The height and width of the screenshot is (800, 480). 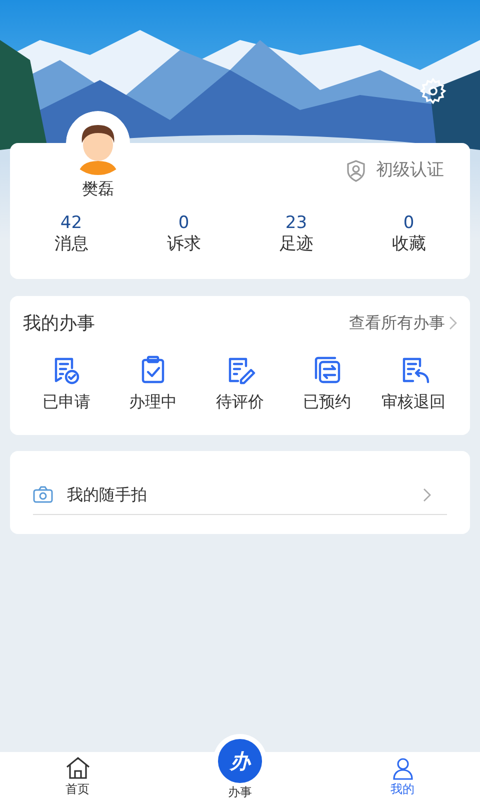 What do you see at coordinates (240, 384) in the screenshot?
I see `affair-shortcut: 待评价` at bounding box center [240, 384].